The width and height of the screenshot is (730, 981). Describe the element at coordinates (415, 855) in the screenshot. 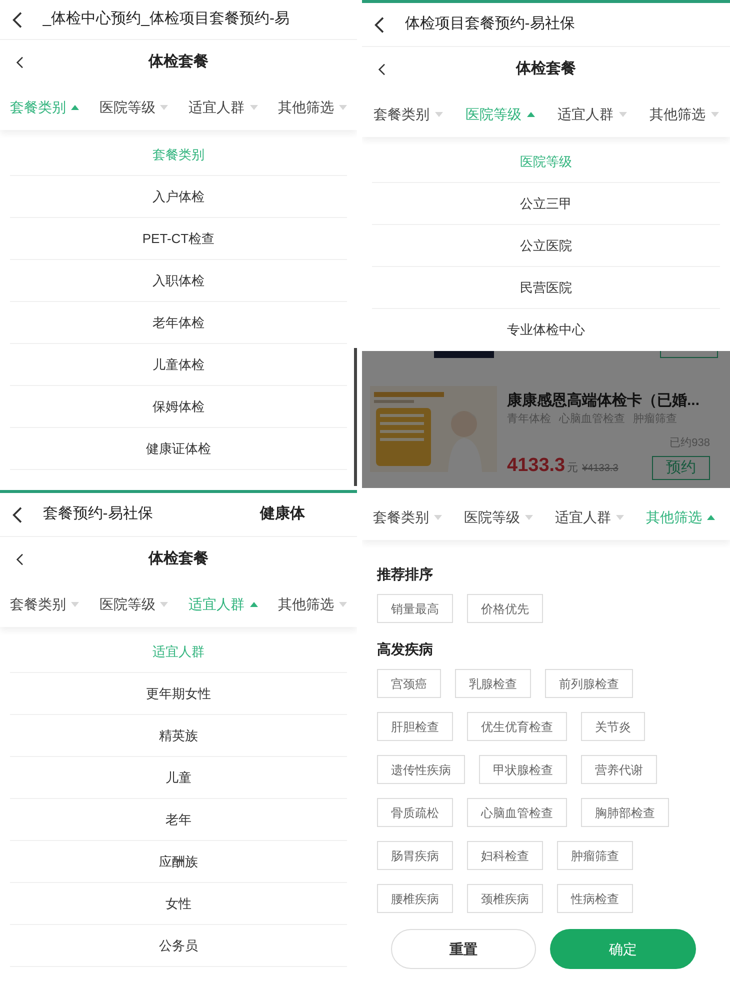

I see `filter-chip: 肠胃疾病` at that location.